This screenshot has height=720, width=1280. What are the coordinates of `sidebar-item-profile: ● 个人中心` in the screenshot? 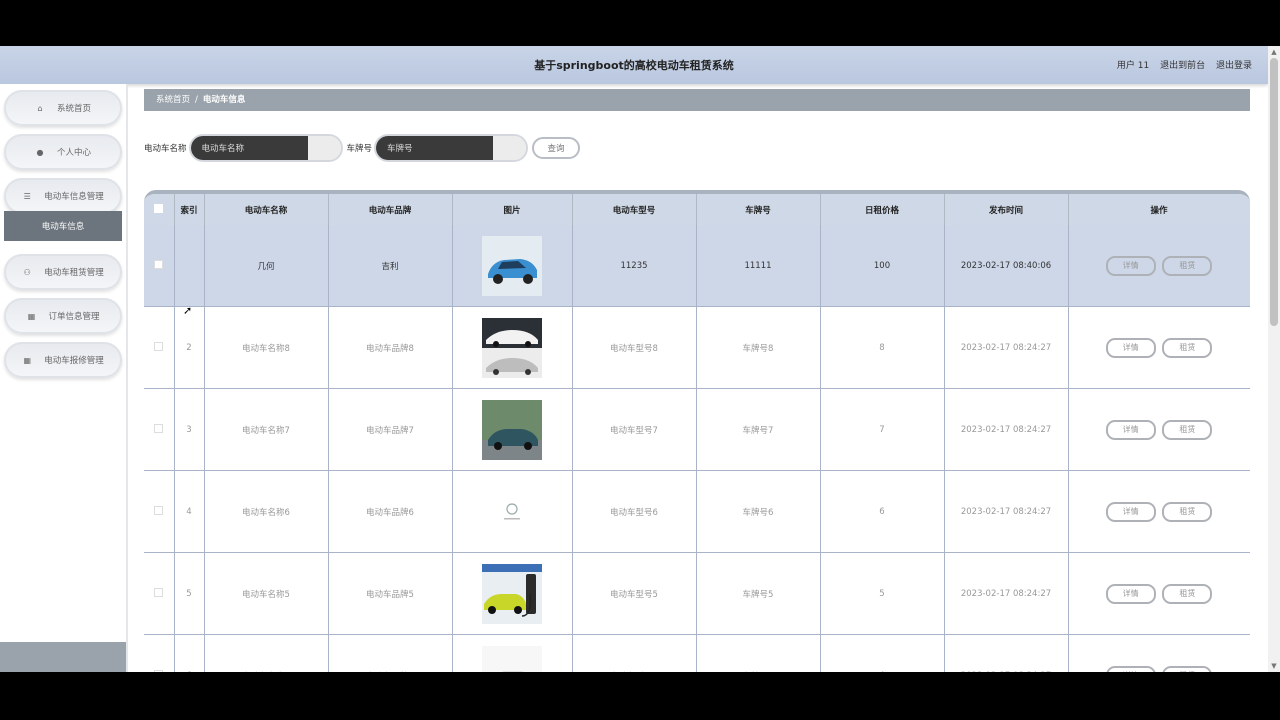 It's located at (63, 152).